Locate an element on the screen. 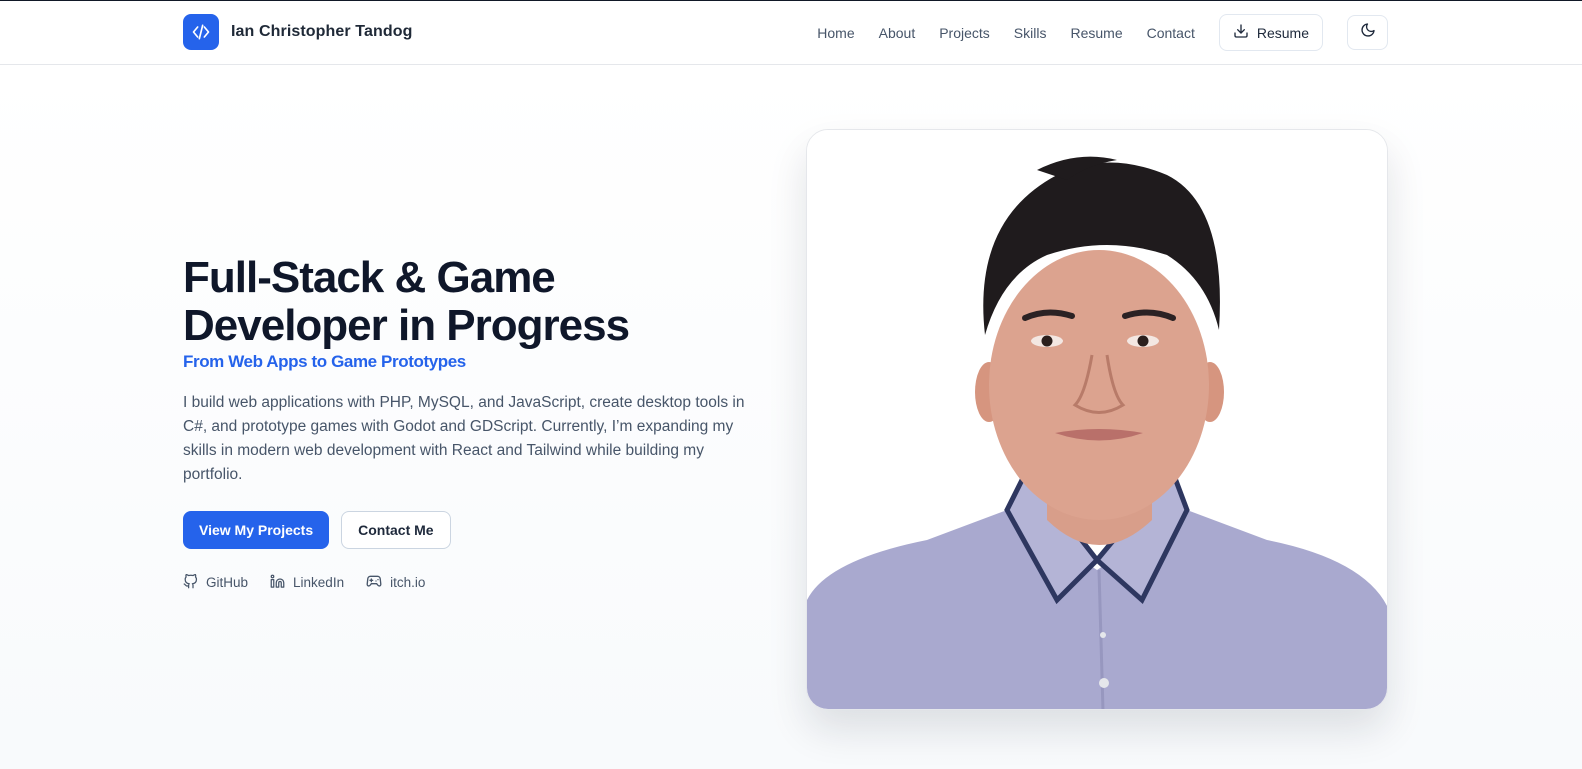 This screenshot has width=1582, height=769. hero-title-line-1: Full-Stack & Game is located at coordinates (369, 277).